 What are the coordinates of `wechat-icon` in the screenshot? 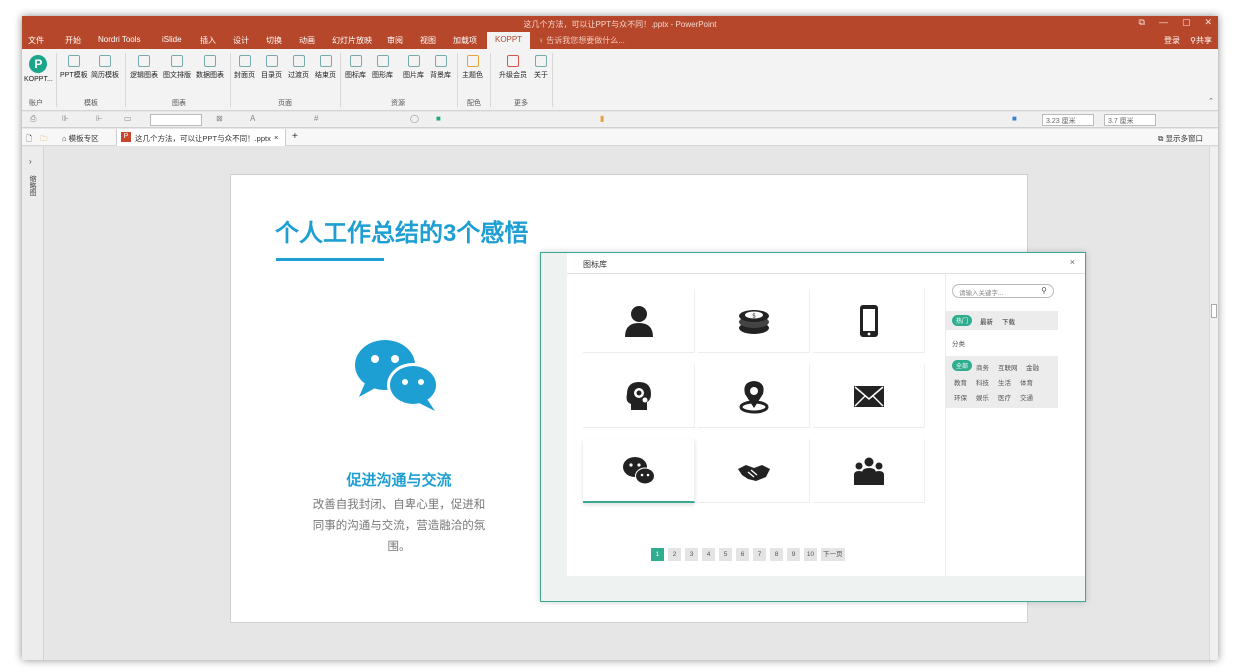 It's located at (397, 375).